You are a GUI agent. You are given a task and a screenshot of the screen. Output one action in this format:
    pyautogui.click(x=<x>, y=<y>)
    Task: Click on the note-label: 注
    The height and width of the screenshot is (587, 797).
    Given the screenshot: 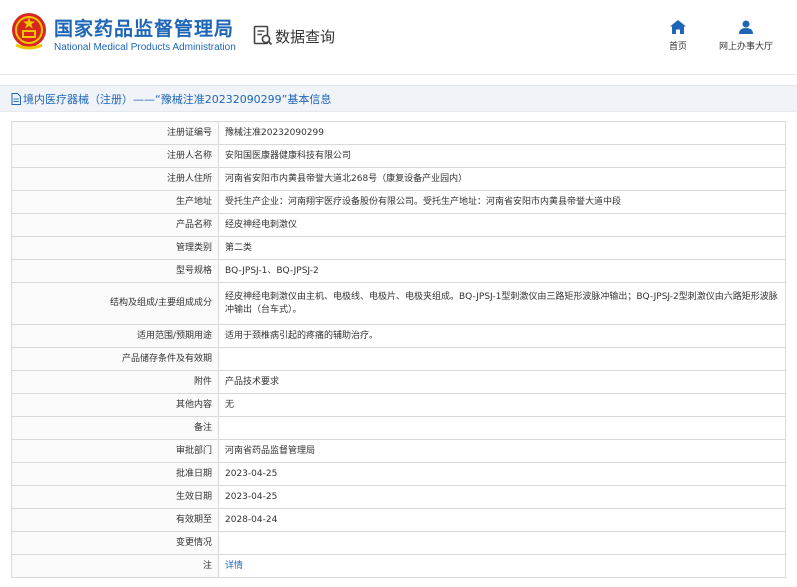 What is the action you would take?
    pyautogui.click(x=115, y=566)
    